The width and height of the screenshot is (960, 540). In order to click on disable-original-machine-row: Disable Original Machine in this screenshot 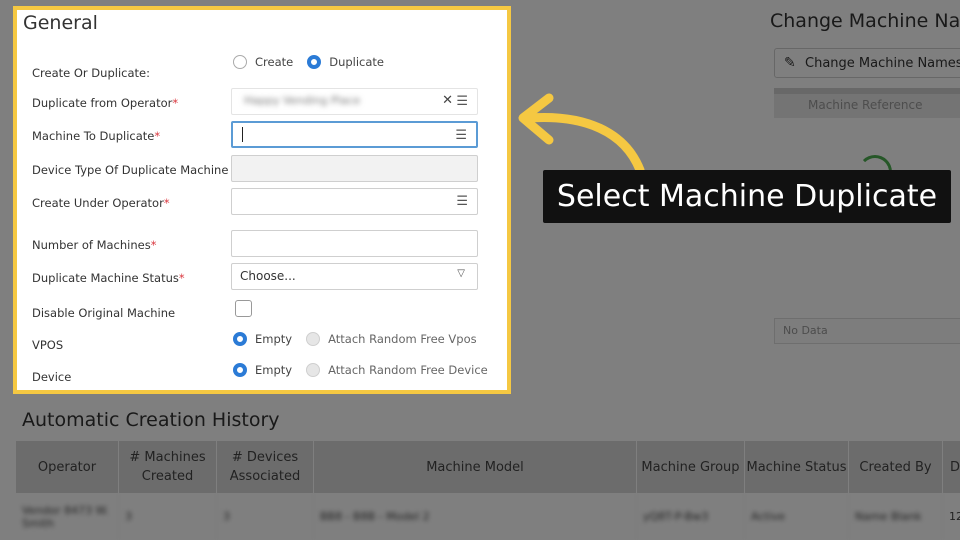, I will do `click(262, 313)`.